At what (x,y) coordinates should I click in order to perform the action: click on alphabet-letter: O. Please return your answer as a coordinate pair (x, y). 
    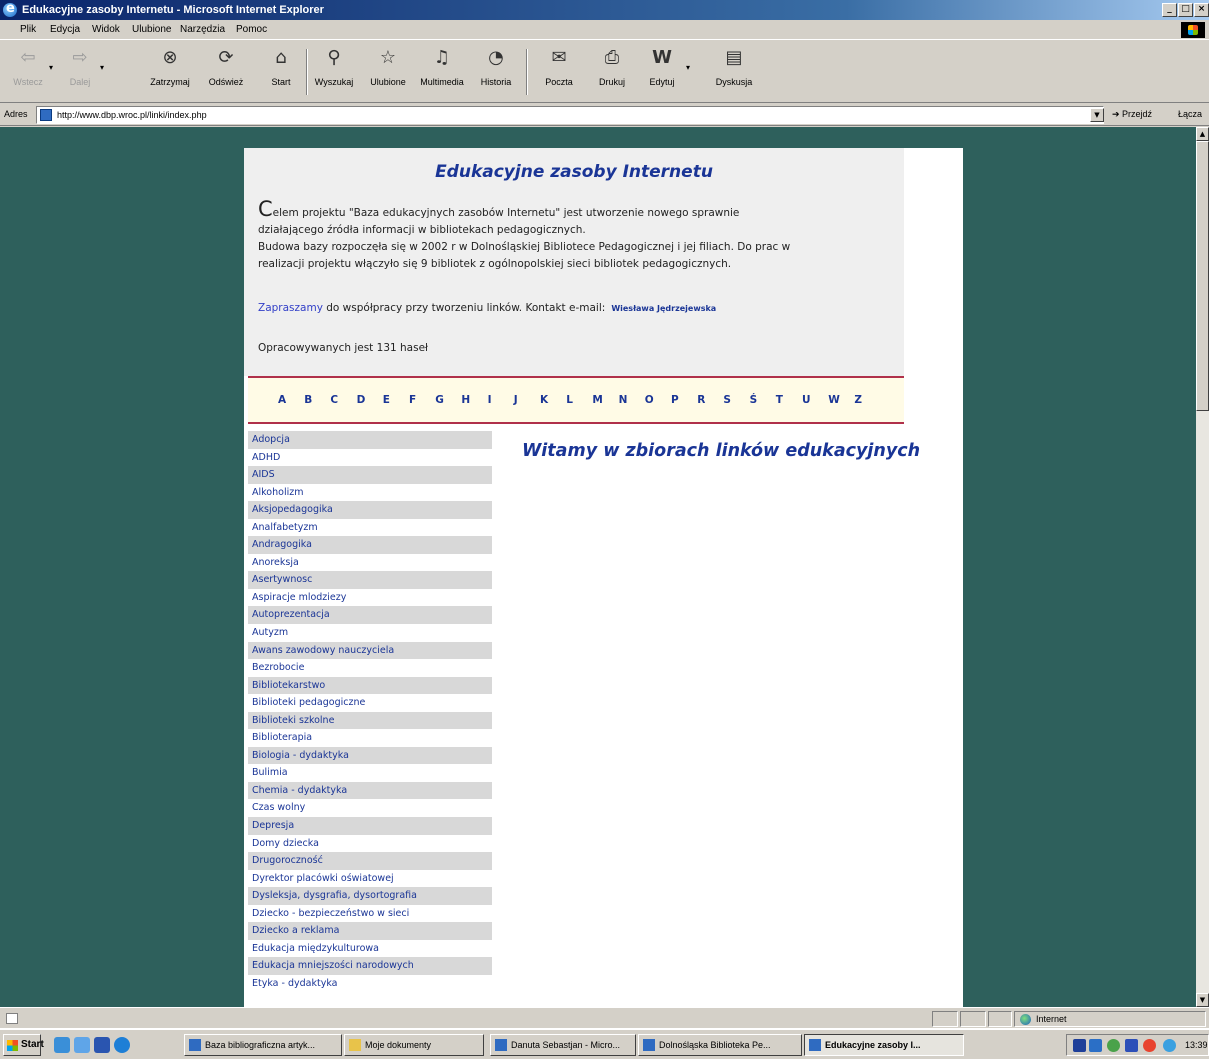
    Looking at the image, I should click on (649, 400).